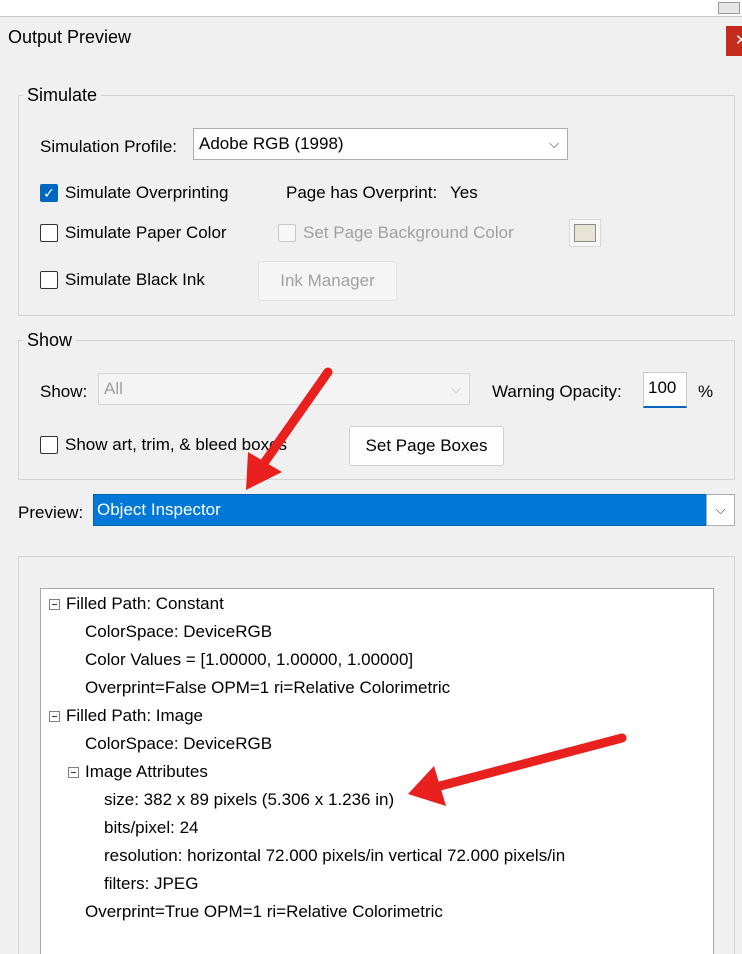 The width and height of the screenshot is (742, 954). I want to click on annotation-arrow-size, so click(517, 769).